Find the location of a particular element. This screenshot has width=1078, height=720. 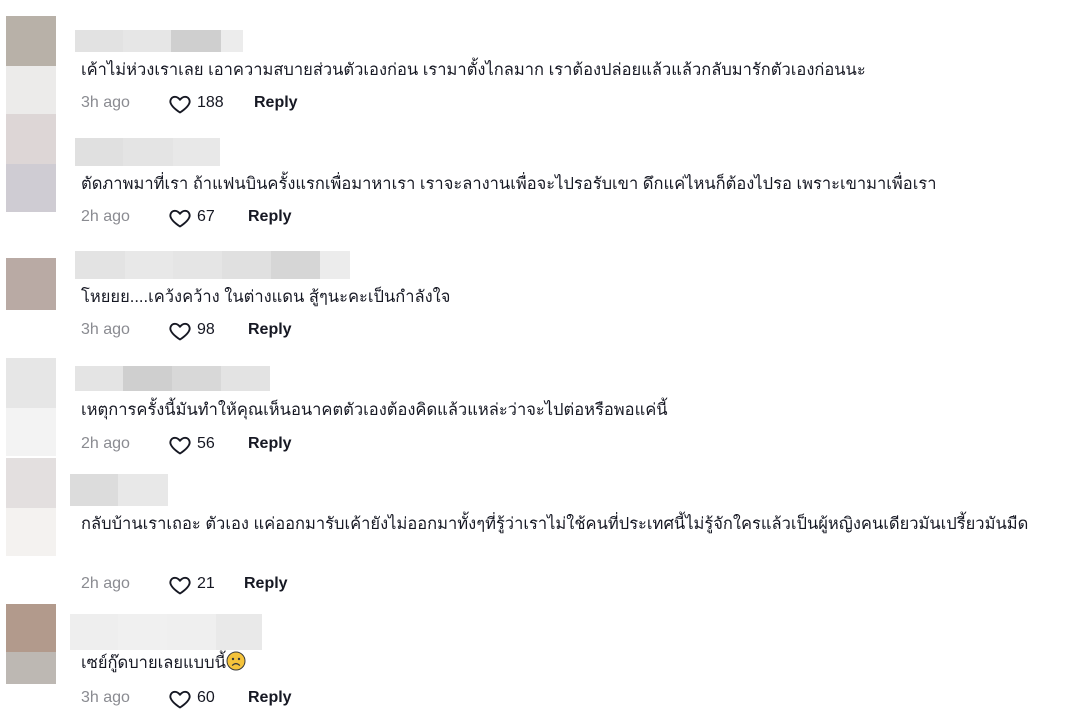

like-count: 188 is located at coordinates (210, 102).